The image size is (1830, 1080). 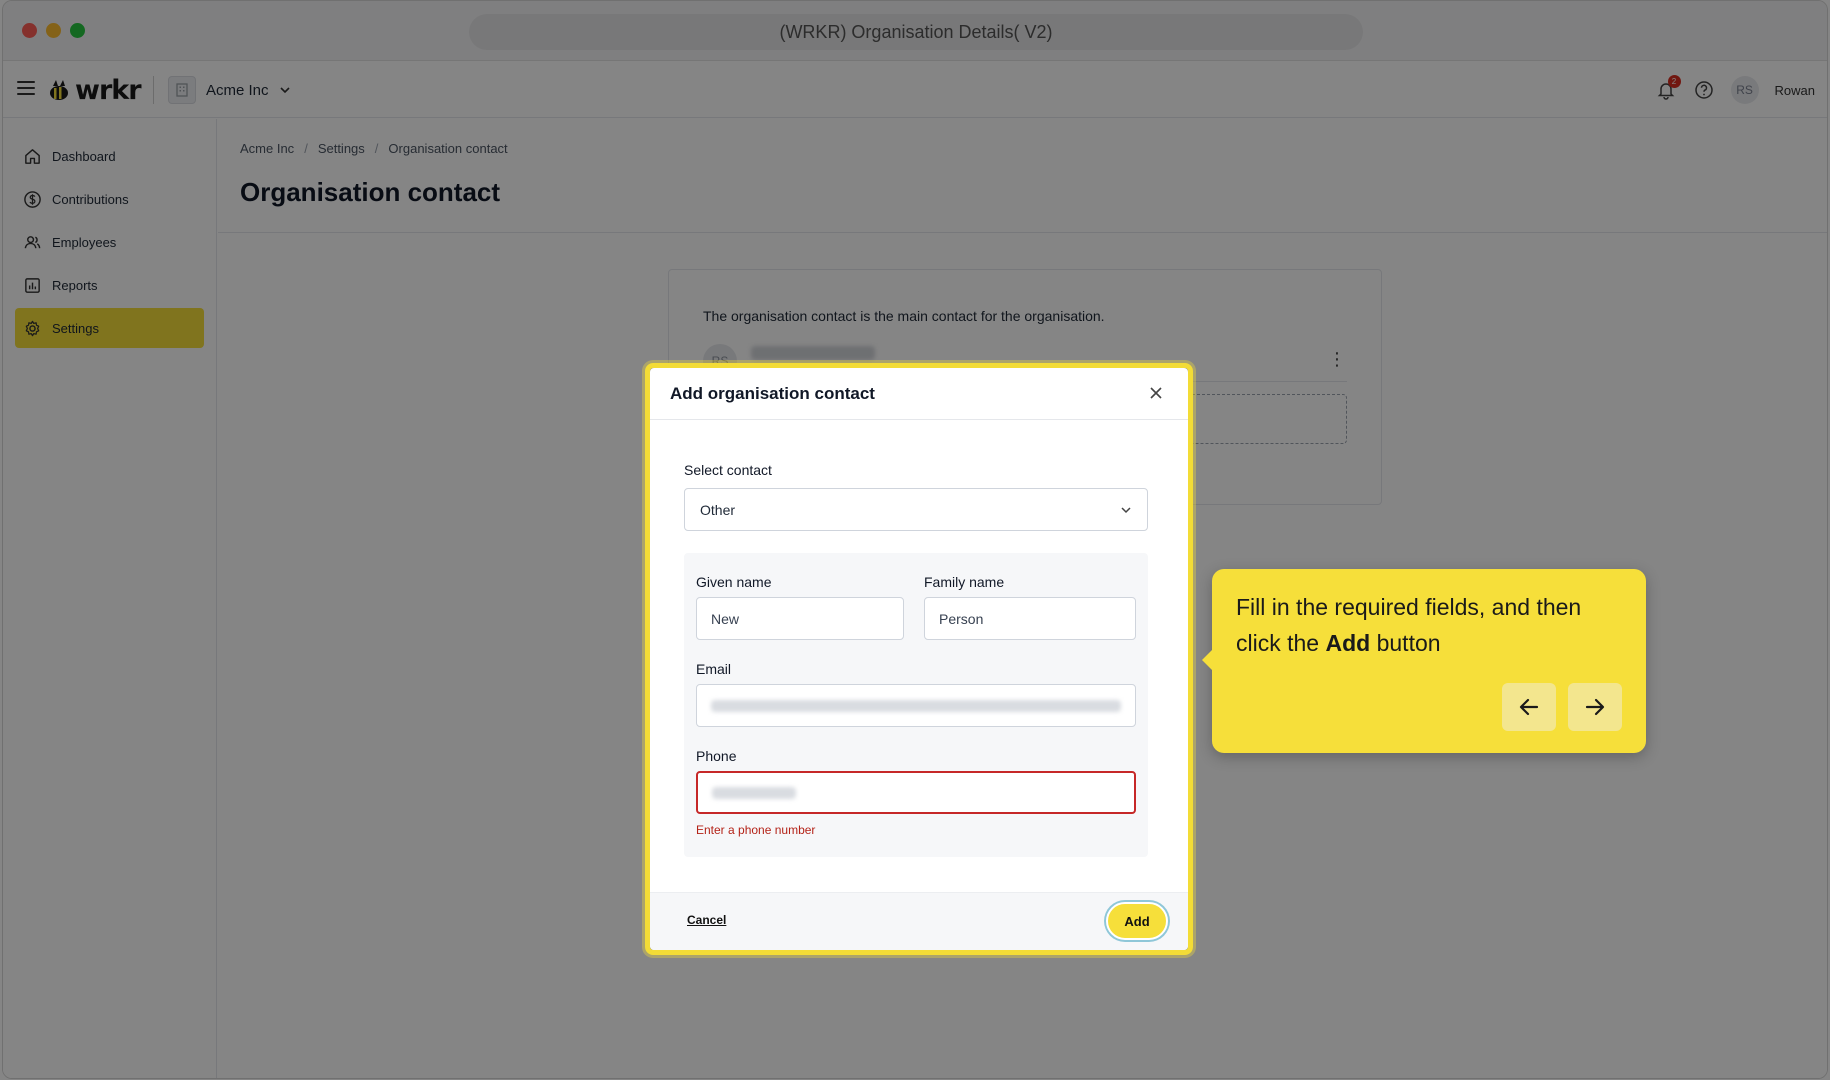 I want to click on close-button, so click(x=1156, y=393).